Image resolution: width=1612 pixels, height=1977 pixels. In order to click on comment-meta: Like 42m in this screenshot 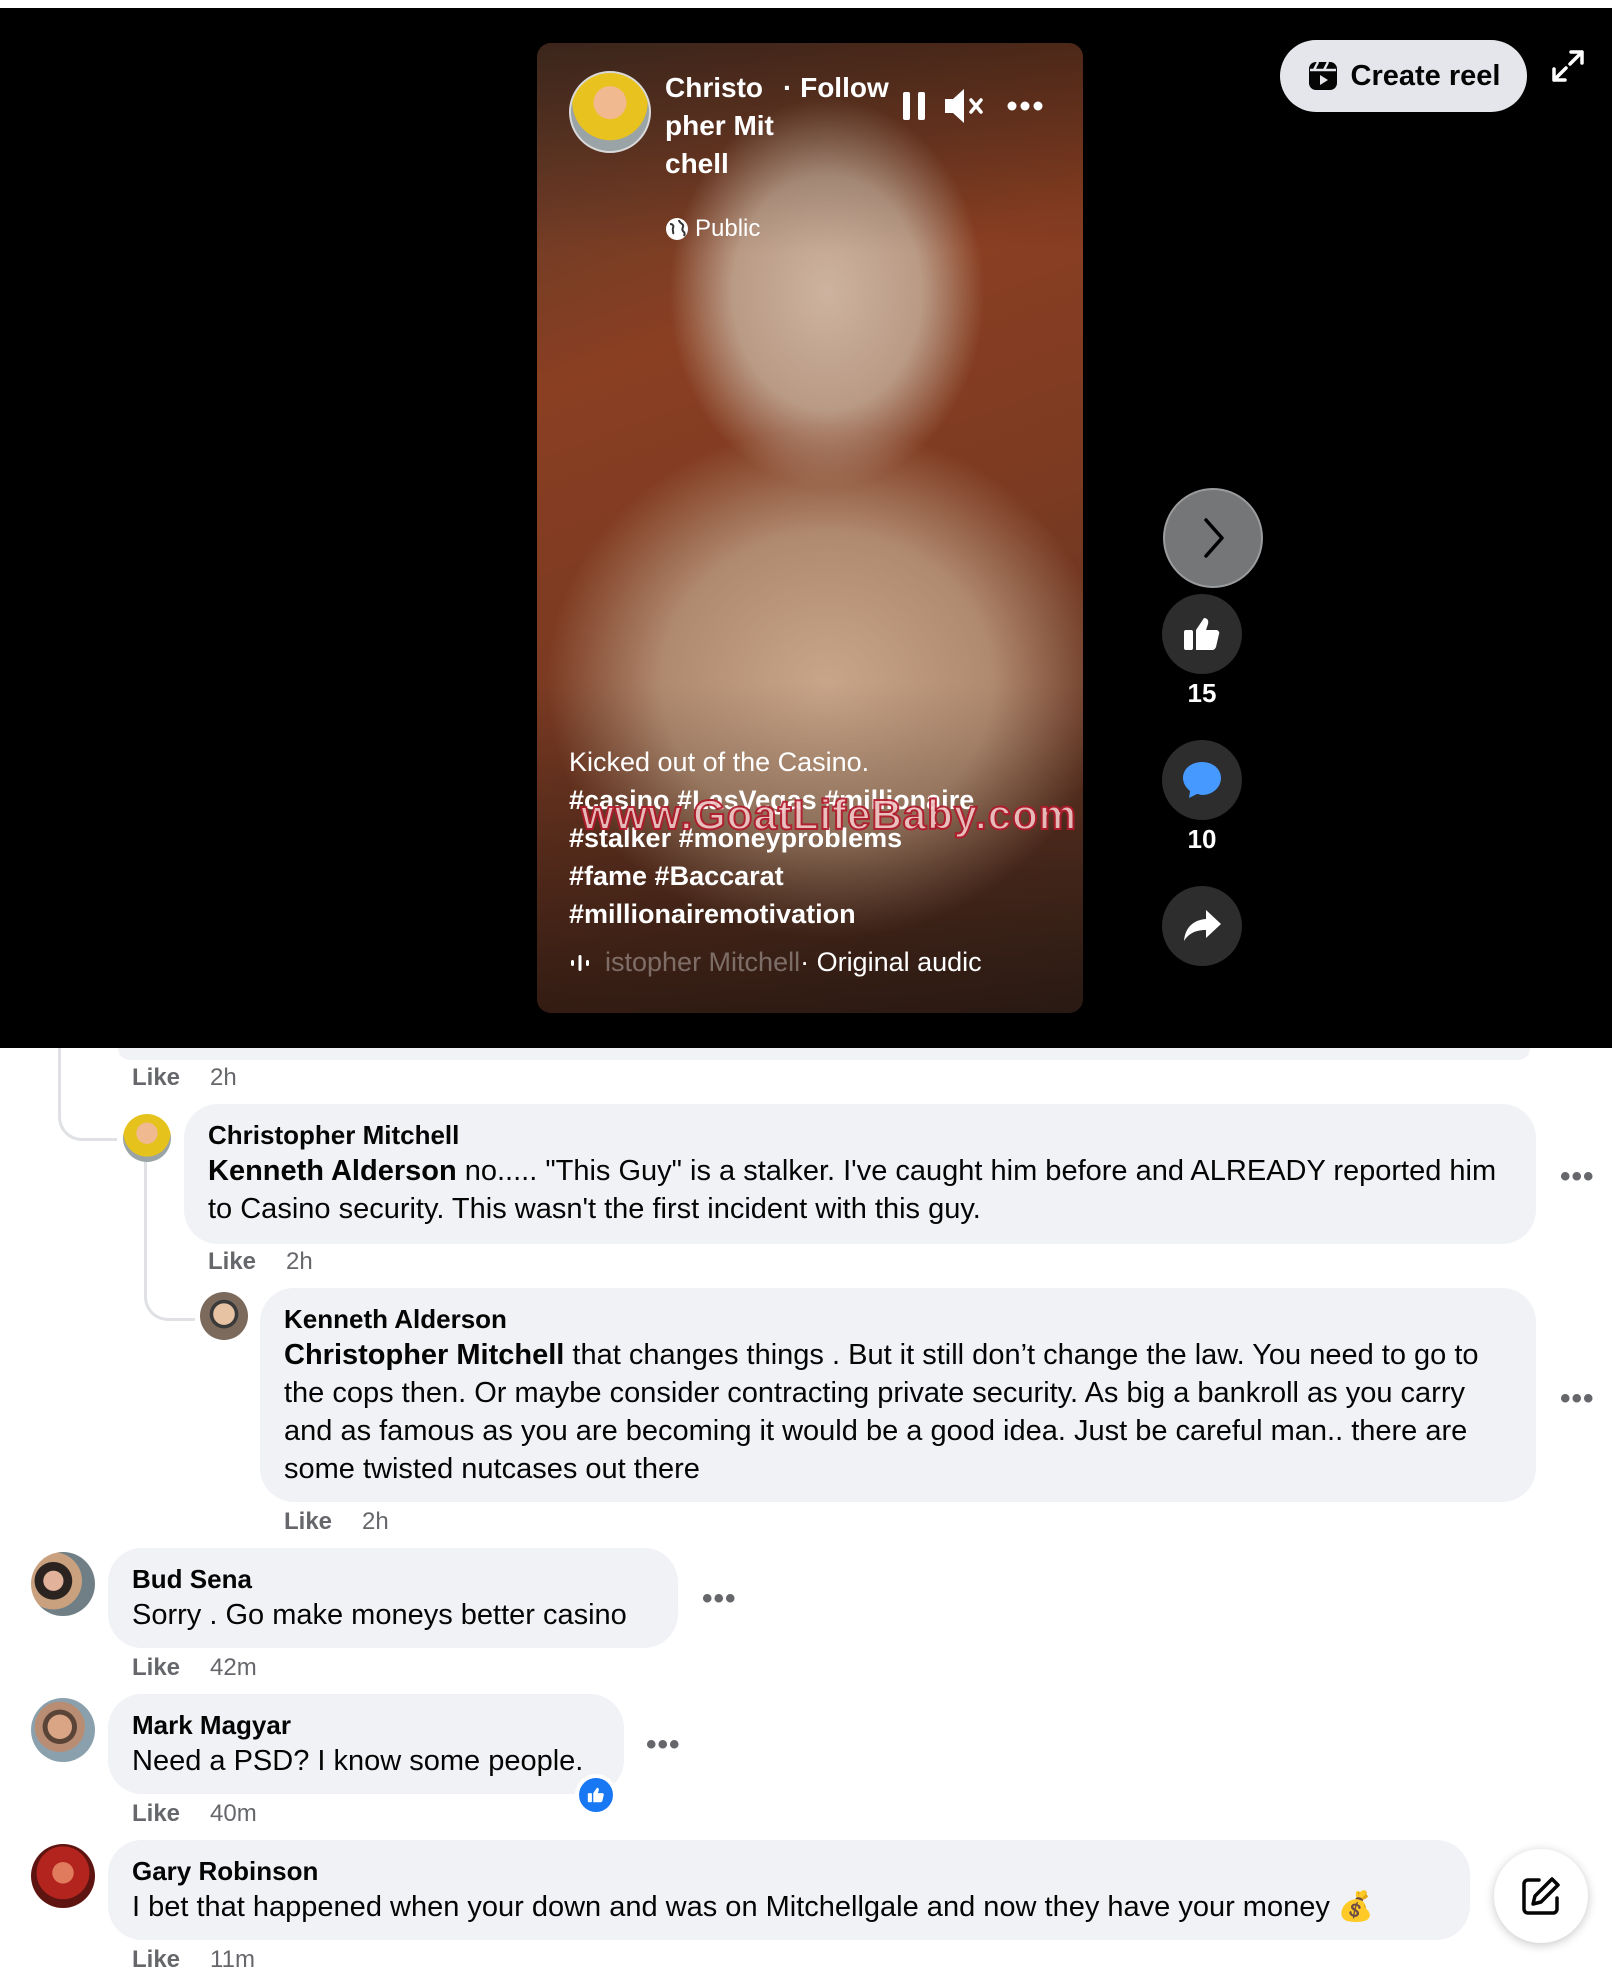, I will do `click(194, 1668)`.